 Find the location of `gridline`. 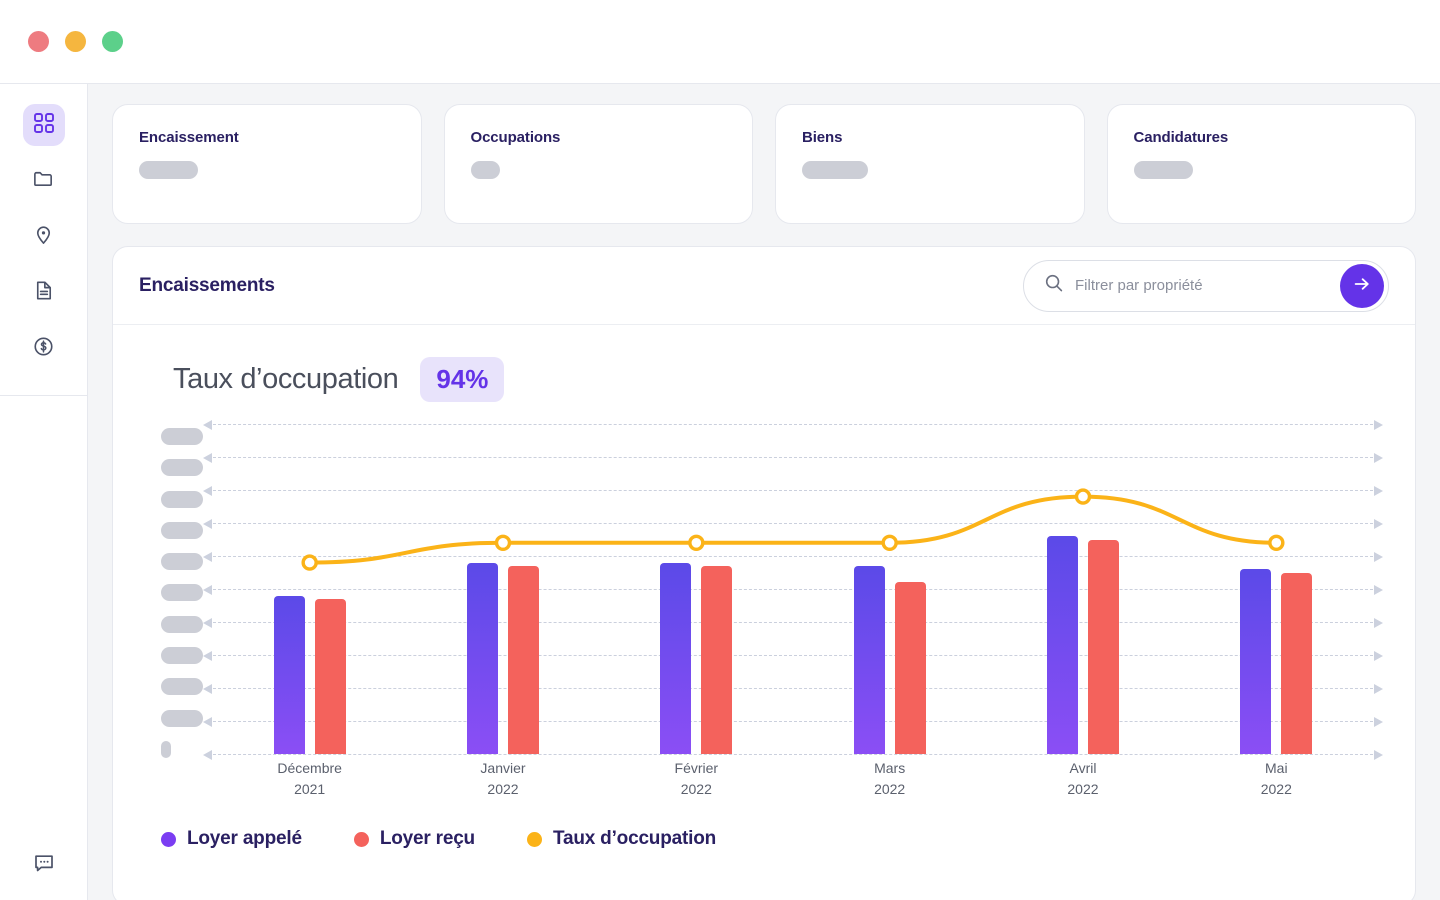

gridline is located at coordinates (793, 755).